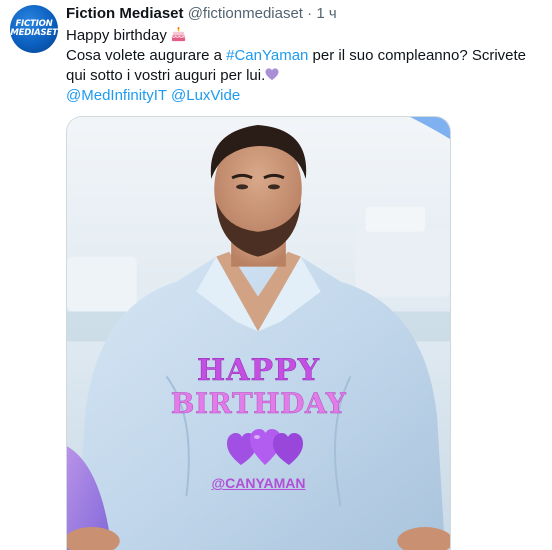  Describe the element at coordinates (34, 33) in the screenshot. I see `avatar-logo-line2: MEDIASET` at that location.